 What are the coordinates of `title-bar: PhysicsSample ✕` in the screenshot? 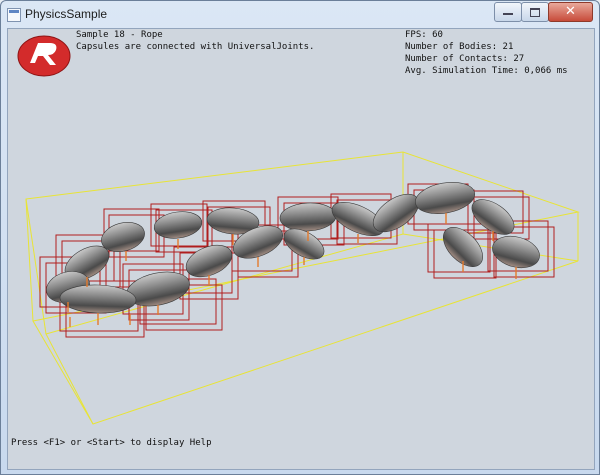 It's located at (300, 14).